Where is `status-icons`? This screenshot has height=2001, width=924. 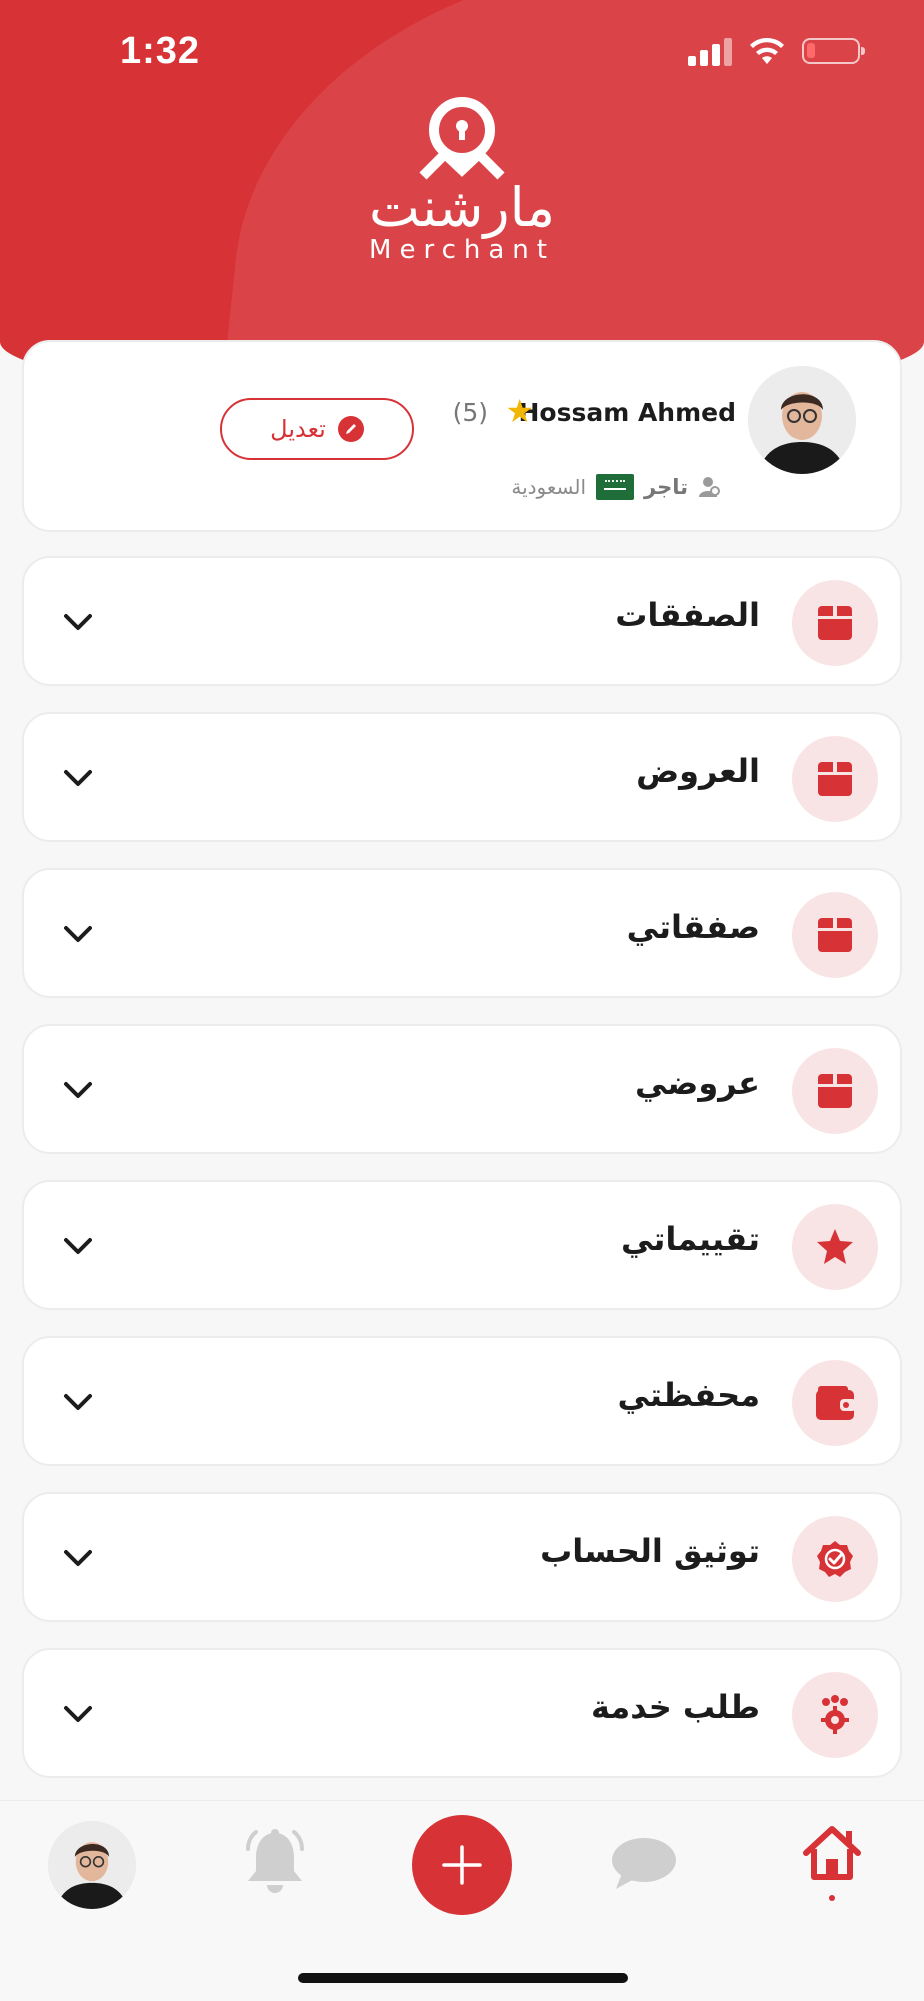 status-icons is located at coordinates (776, 51).